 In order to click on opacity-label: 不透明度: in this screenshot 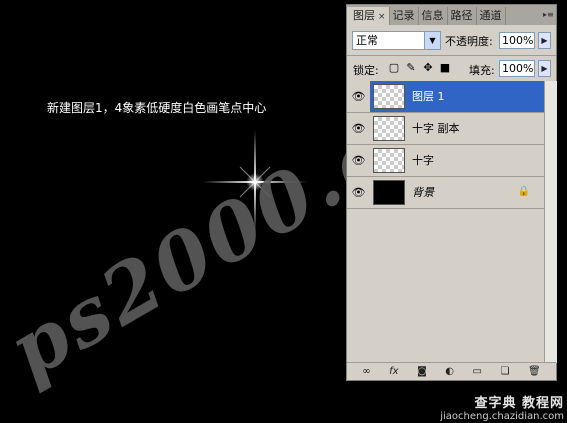, I will do `click(469, 41)`.